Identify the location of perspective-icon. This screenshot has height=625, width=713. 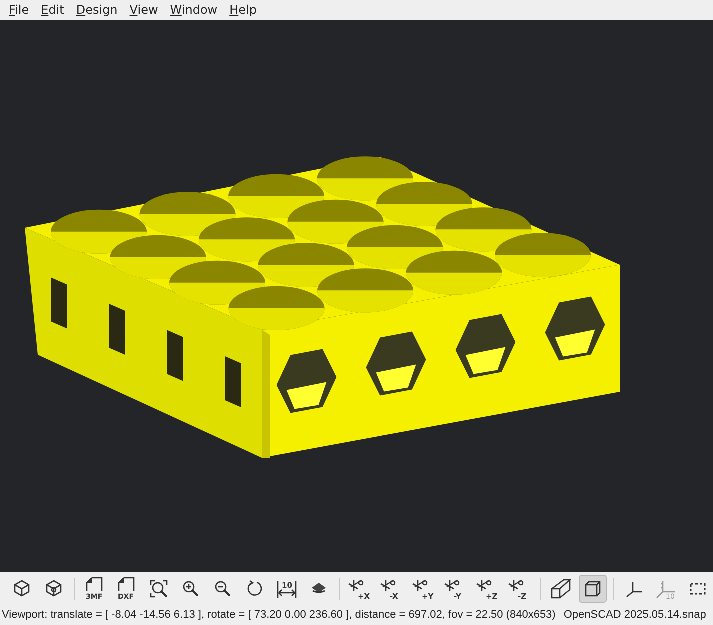
(561, 589).